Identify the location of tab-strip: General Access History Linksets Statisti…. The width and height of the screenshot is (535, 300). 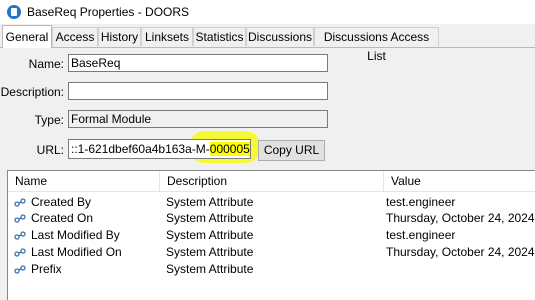
(267, 44).